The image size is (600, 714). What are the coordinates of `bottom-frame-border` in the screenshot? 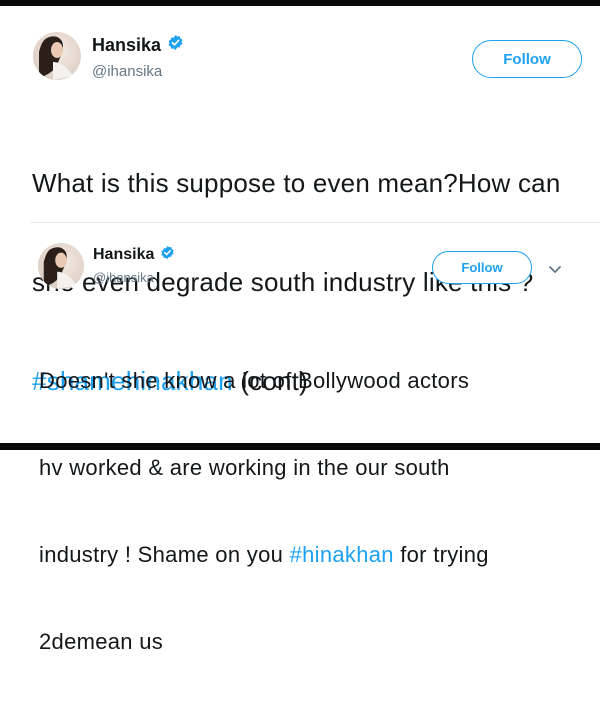 It's located at (300, 446).